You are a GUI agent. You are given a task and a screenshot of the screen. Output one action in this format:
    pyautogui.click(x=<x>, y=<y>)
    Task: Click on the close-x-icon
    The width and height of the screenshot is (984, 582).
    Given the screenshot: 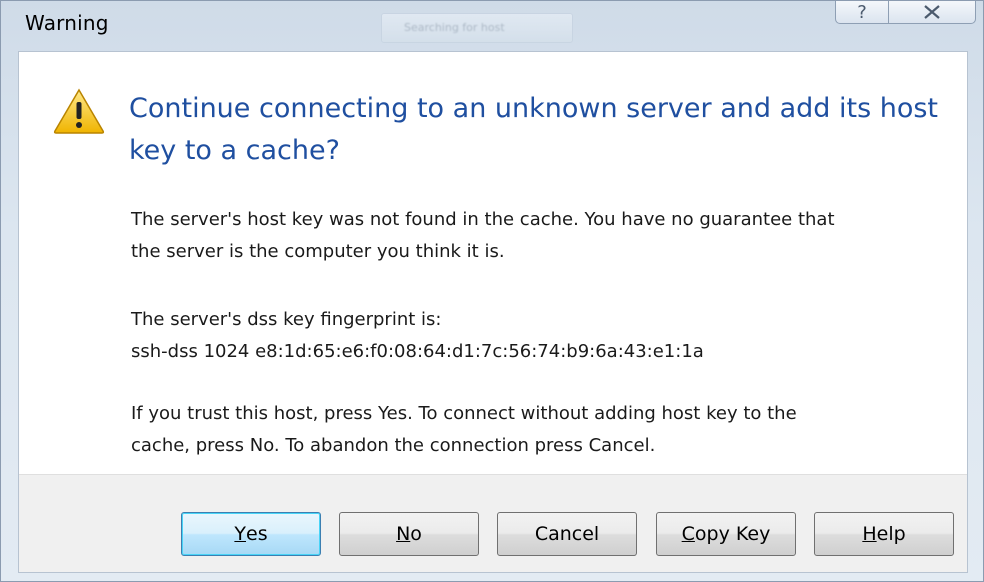 What is the action you would take?
    pyautogui.click(x=932, y=12)
    